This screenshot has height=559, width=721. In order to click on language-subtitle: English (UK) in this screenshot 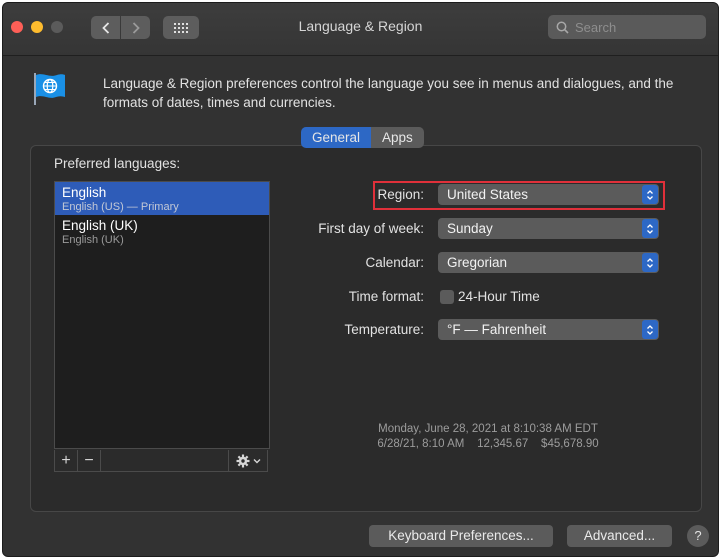, I will do `click(93, 240)`.